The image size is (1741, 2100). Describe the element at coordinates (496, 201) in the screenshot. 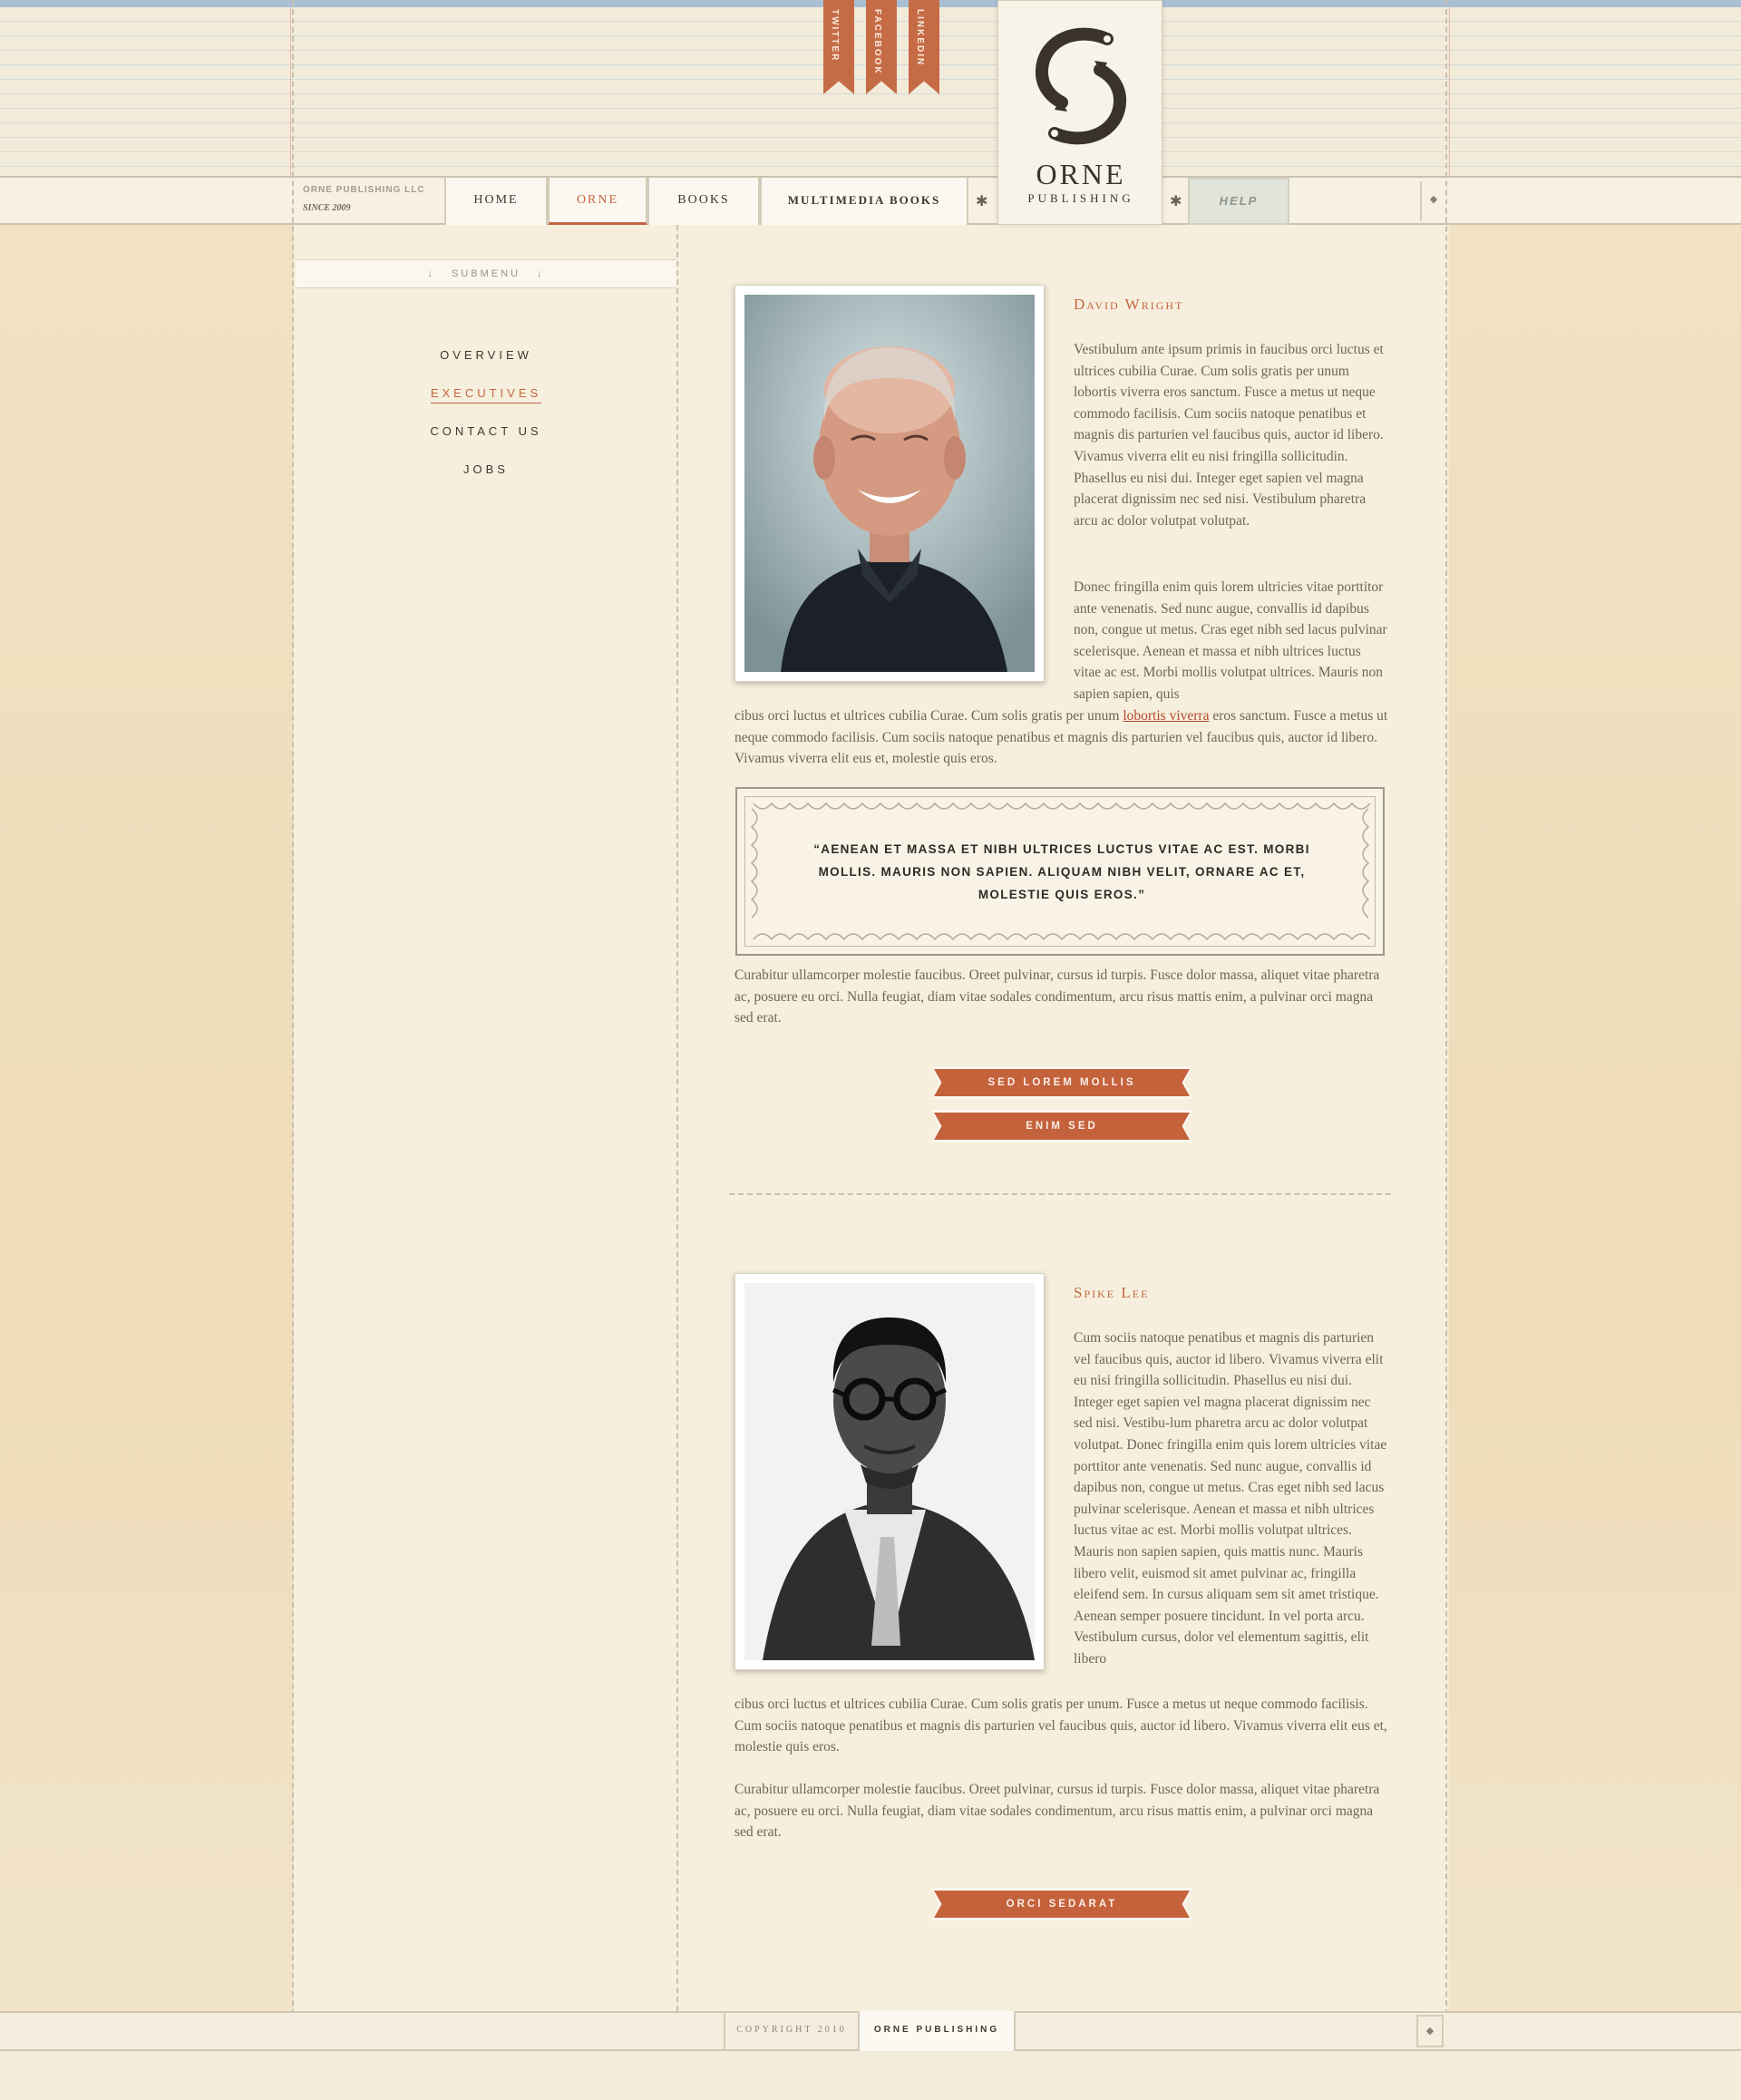

I see `nav-home: HOME` at that location.